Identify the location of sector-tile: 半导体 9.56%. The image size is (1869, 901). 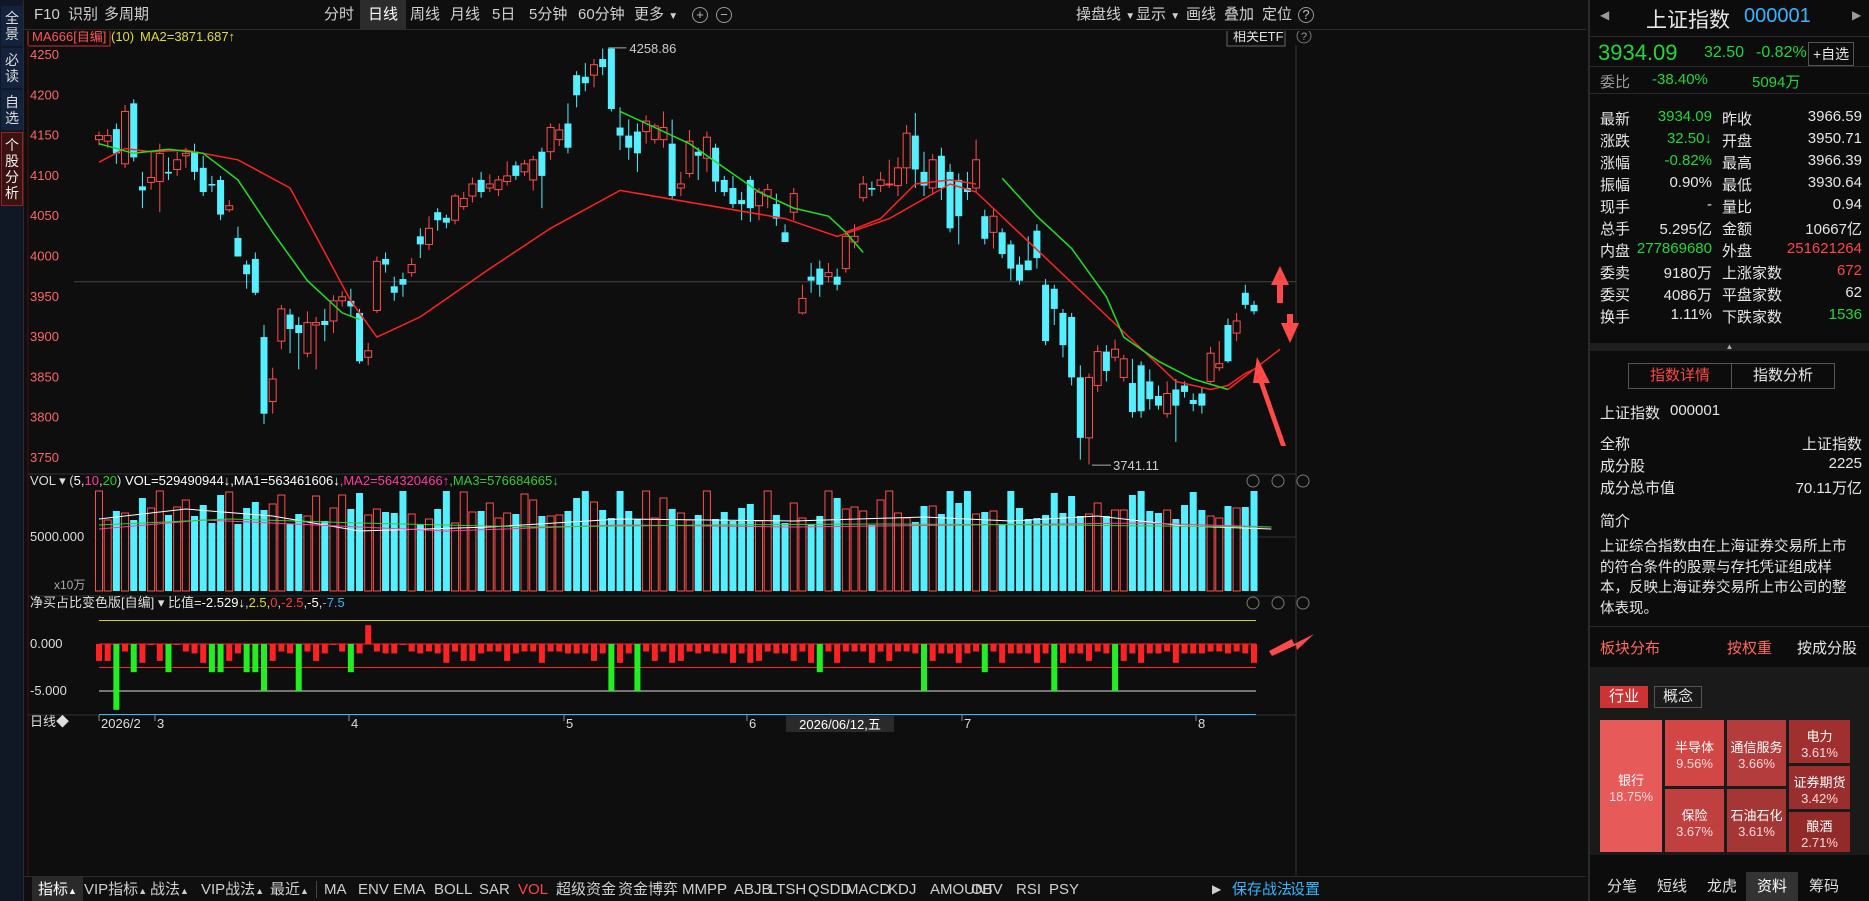
(1694, 753).